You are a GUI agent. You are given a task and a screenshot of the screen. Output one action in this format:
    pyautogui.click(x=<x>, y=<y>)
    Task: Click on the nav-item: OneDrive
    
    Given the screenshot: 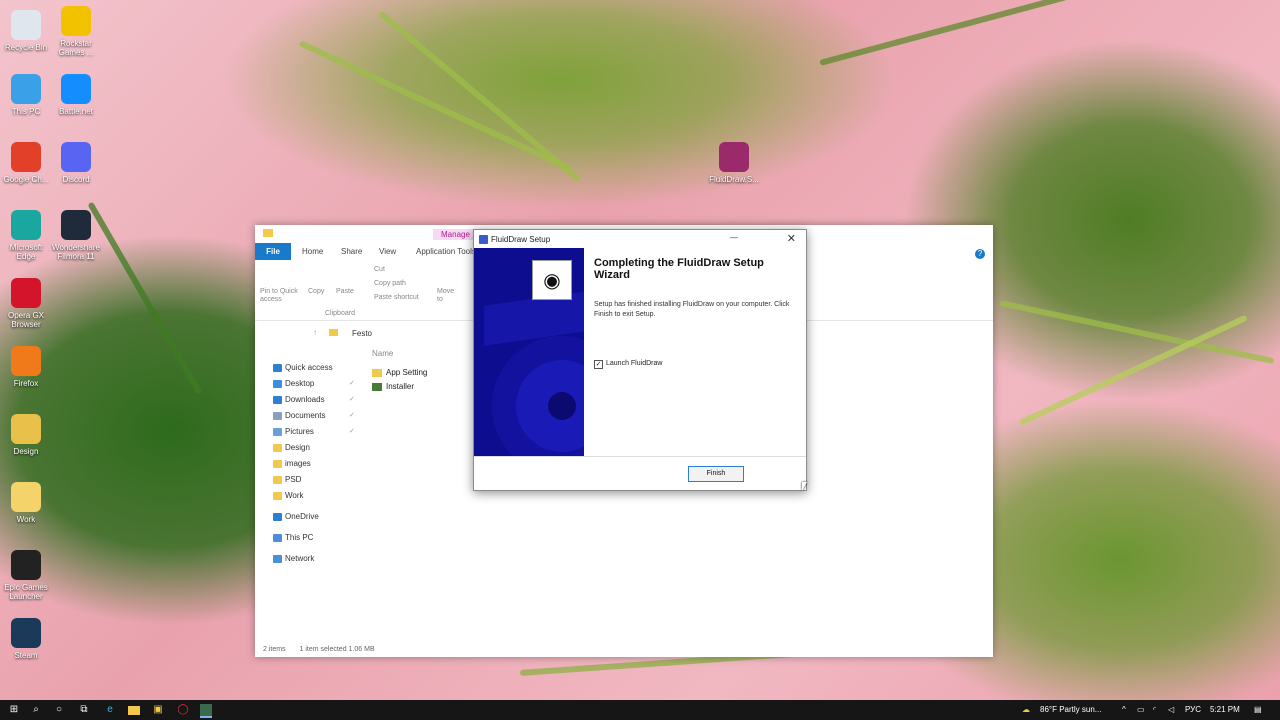 What is the action you would take?
    pyautogui.click(x=310, y=517)
    